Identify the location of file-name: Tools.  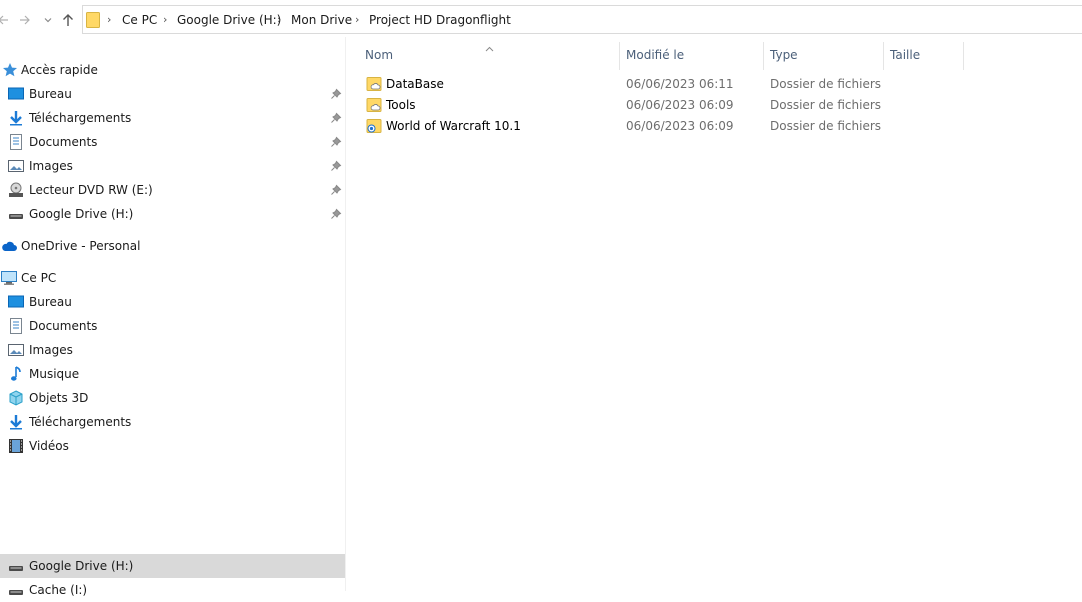
(401, 105).